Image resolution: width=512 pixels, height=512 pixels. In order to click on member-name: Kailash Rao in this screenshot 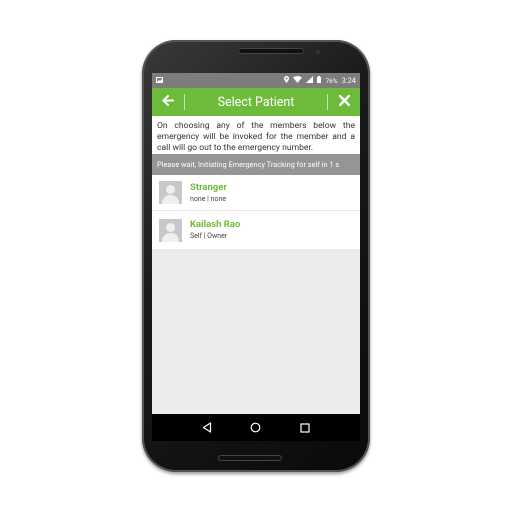, I will do `click(215, 224)`.